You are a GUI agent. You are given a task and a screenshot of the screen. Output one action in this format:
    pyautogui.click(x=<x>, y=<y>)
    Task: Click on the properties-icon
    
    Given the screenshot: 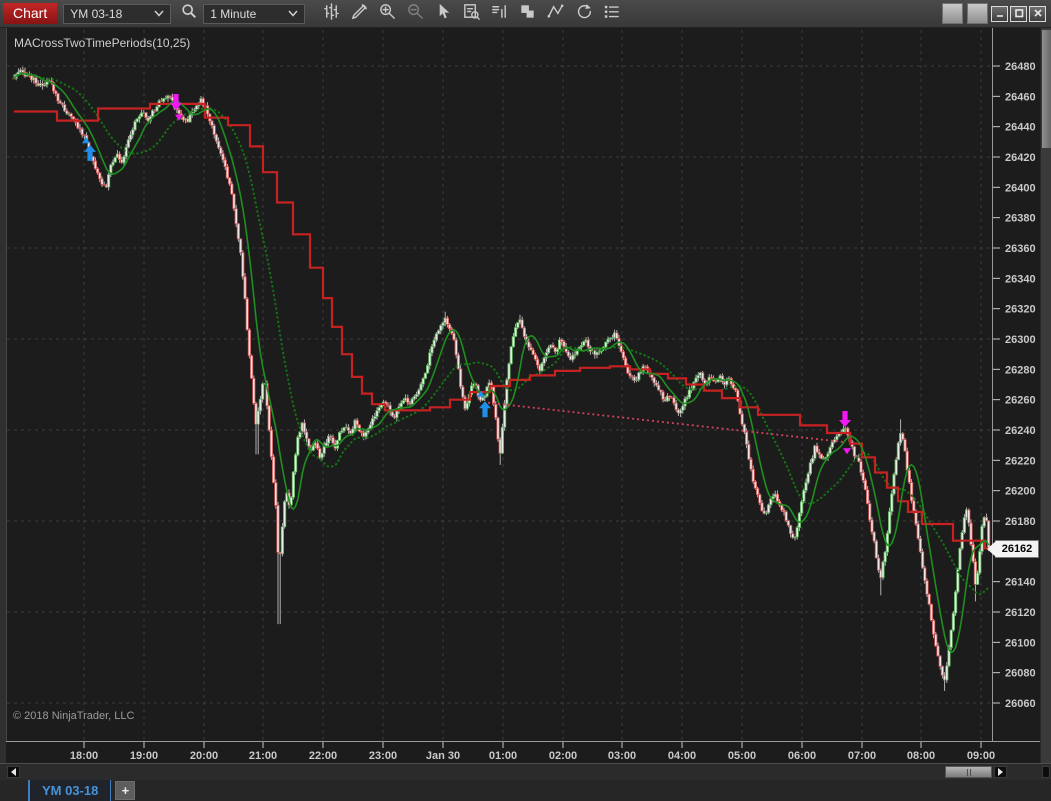 What is the action you would take?
    pyautogui.click(x=611, y=14)
    